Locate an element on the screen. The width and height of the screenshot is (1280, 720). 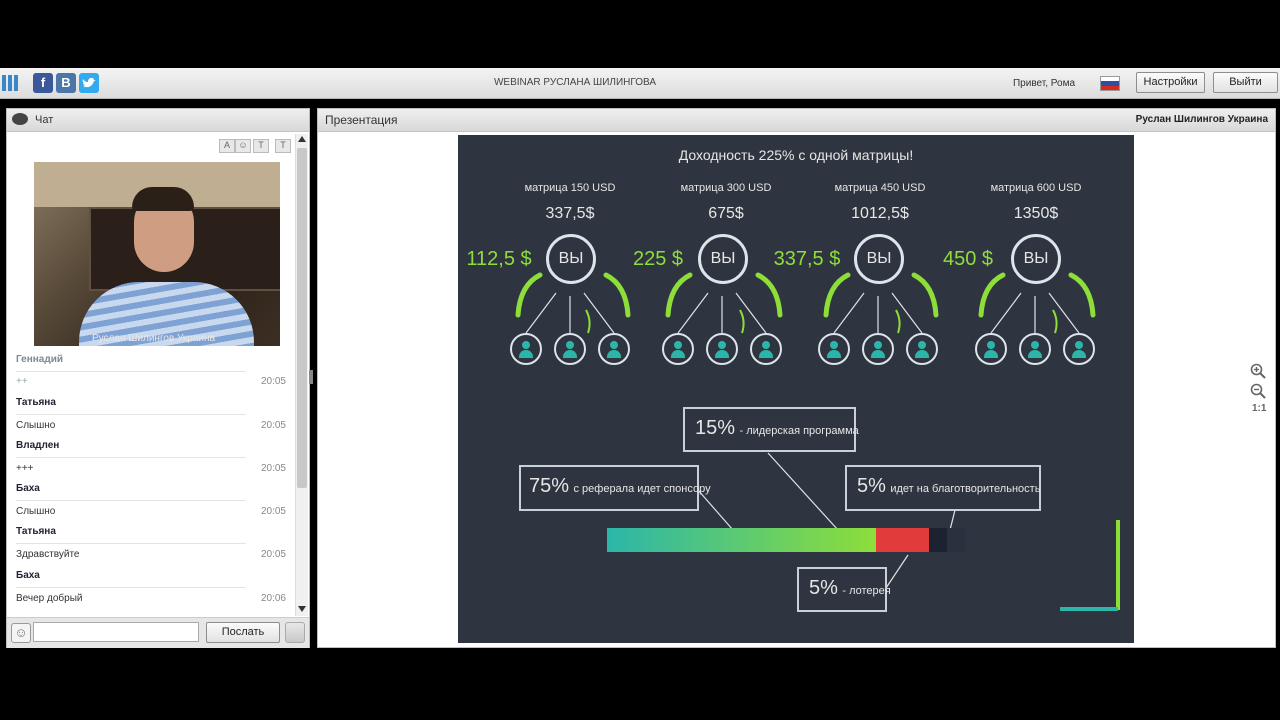
matrix-bonus: 450 $ is located at coordinates (968, 259).